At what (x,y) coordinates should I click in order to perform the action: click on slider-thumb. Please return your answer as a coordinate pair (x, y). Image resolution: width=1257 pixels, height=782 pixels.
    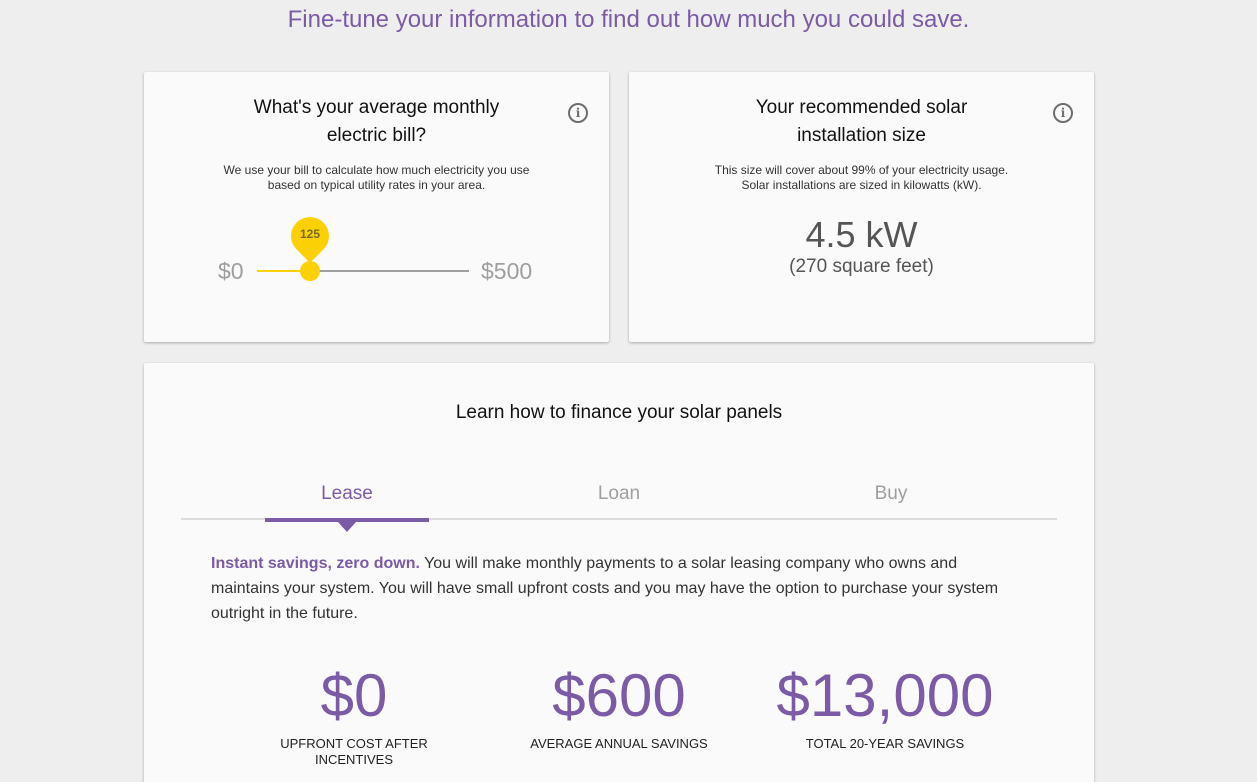
    Looking at the image, I should click on (310, 271).